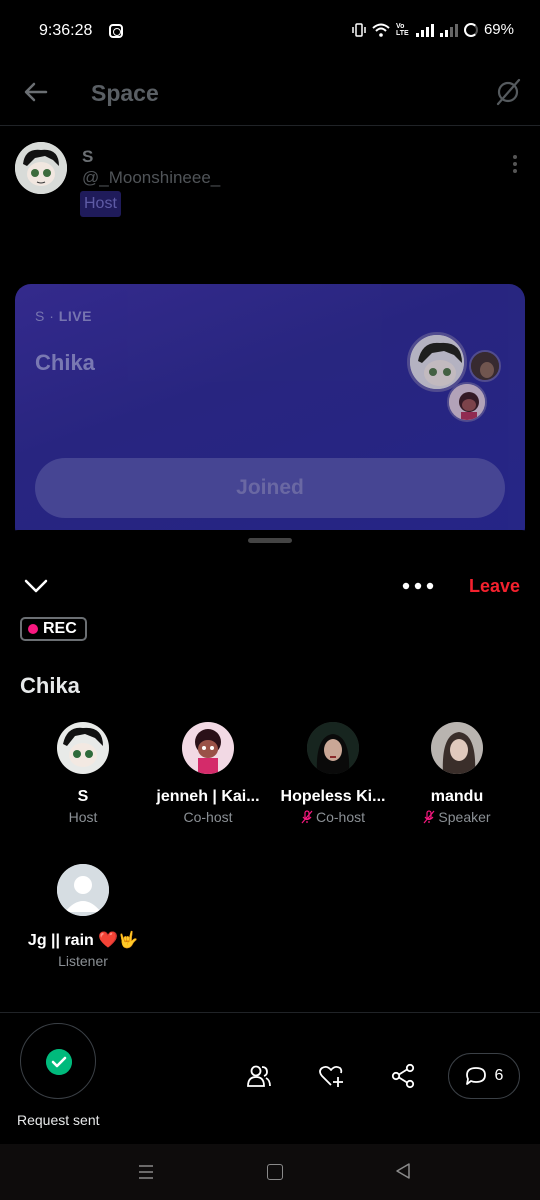 The height and width of the screenshot is (1200, 540). I want to click on more-horiz-icon, so click(418, 586).